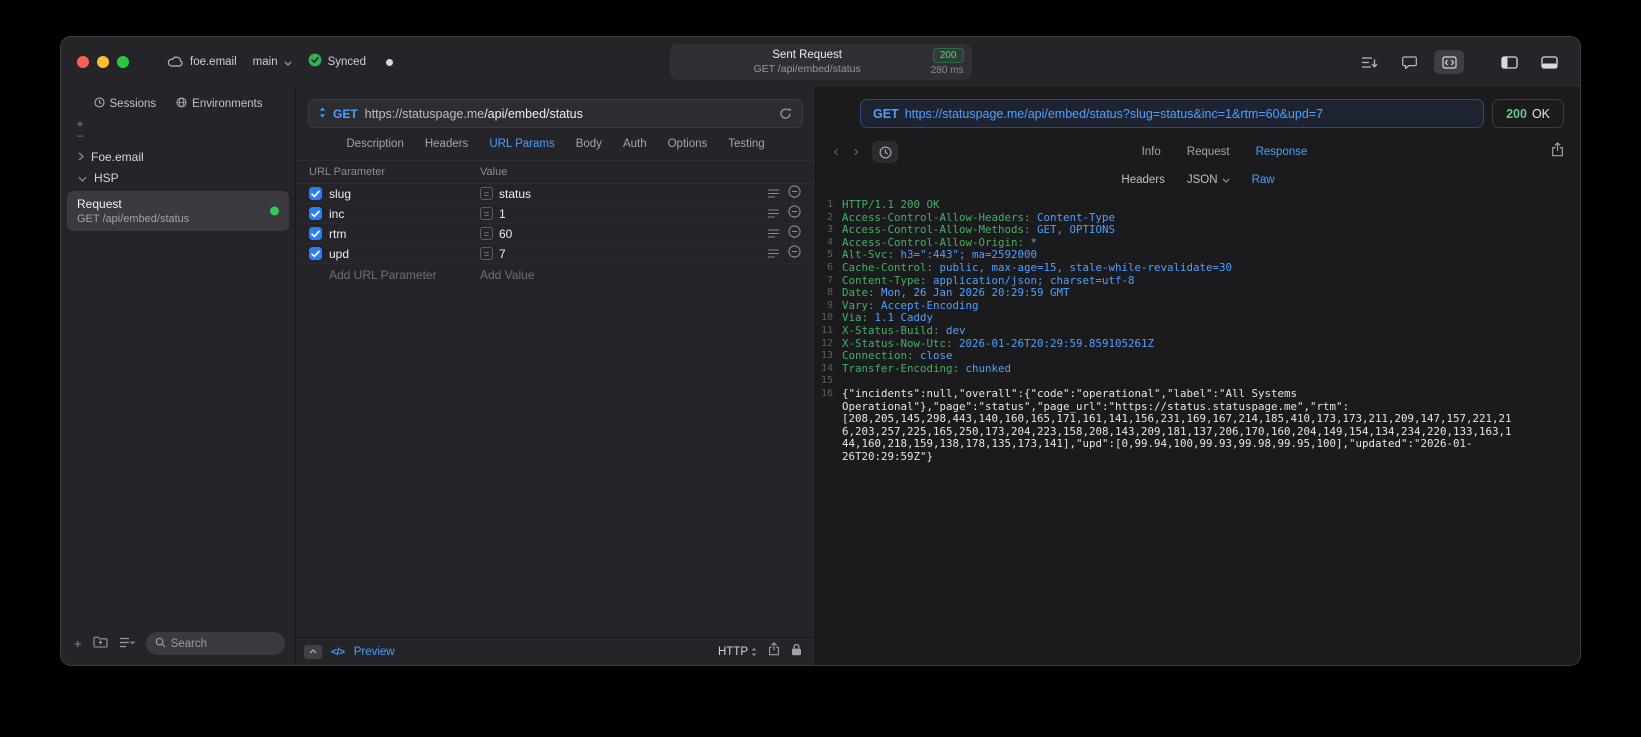  I want to click on tab-info: Info, so click(1151, 152).